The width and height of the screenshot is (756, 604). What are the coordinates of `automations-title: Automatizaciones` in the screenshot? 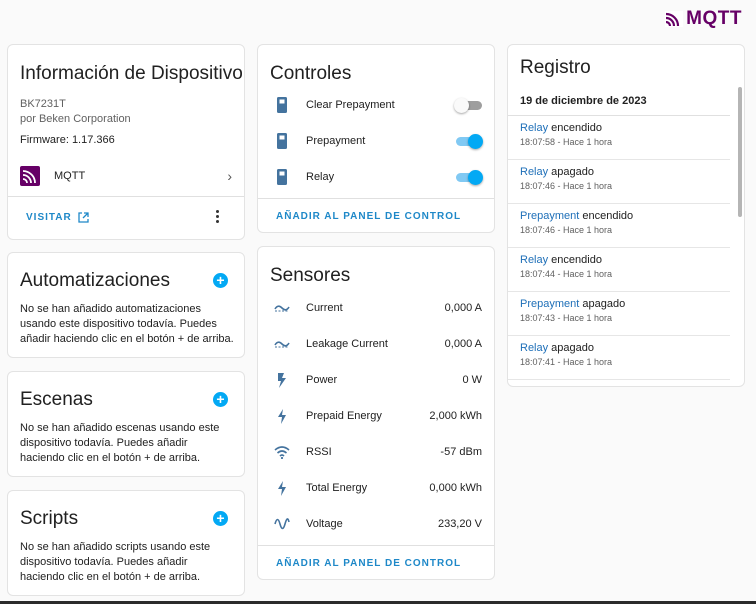 It's located at (95, 280).